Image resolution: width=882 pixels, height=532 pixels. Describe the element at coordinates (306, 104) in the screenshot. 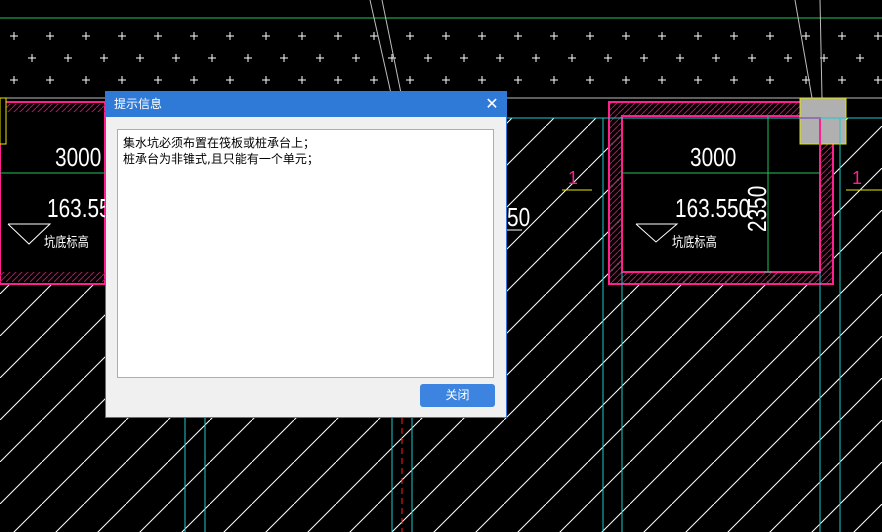

I see `dialog-title-bar: 提示信息 ✕` at that location.